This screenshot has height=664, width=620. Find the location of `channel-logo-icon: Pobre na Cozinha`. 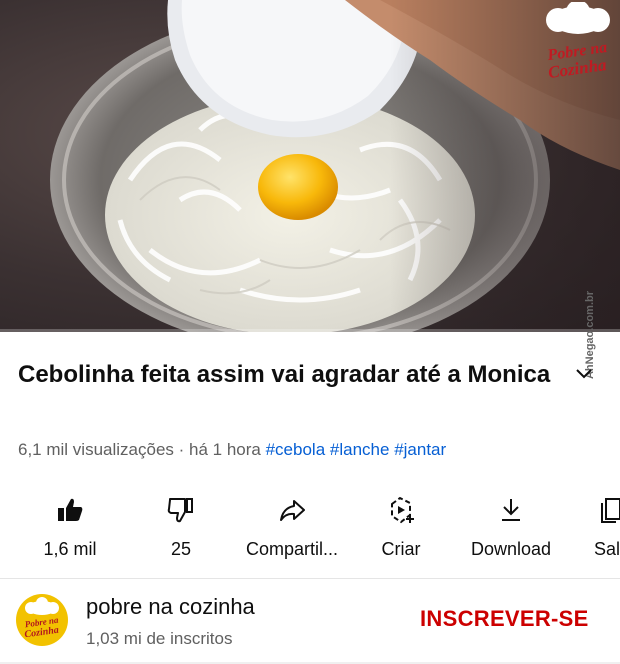

channel-logo-icon: Pobre na Cozinha is located at coordinates (41, 618).